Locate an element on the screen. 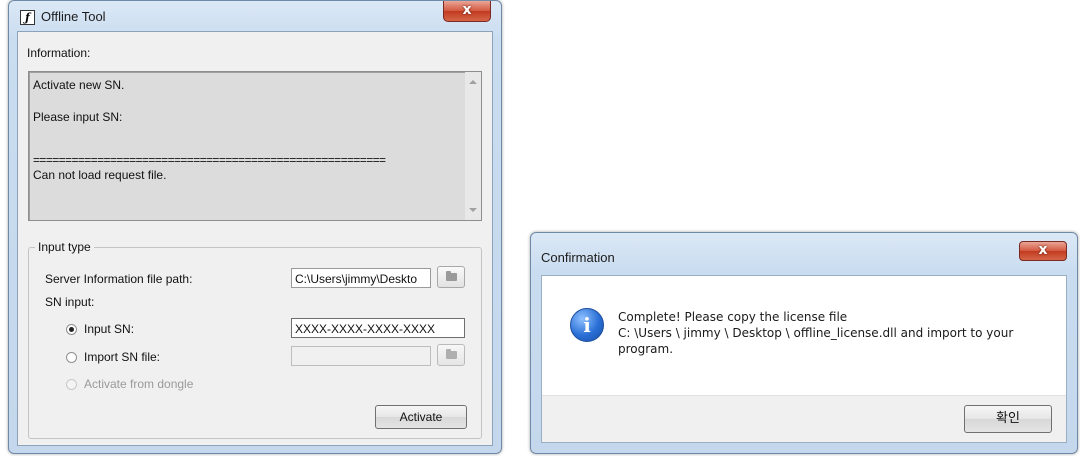 The width and height of the screenshot is (1080, 456). info-icon: i is located at coordinates (587, 325).